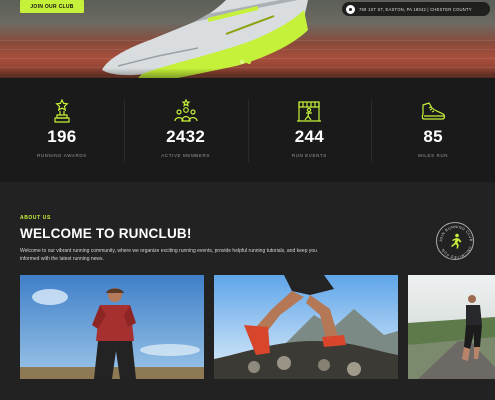 The width and height of the screenshot is (495, 400). I want to click on stat-run-events: 244 RUN EVENTS, so click(309, 130).